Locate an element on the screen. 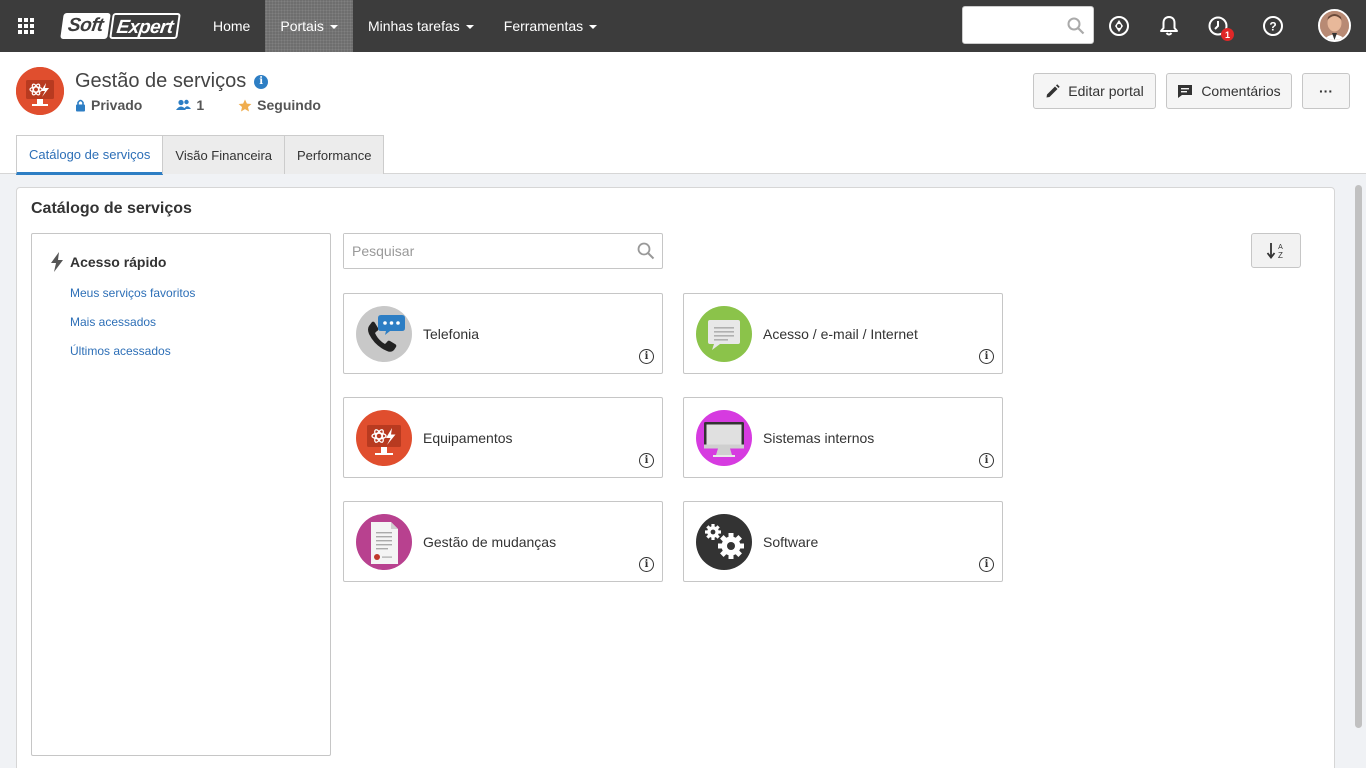  document-certificate-icon is located at coordinates (384, 542).